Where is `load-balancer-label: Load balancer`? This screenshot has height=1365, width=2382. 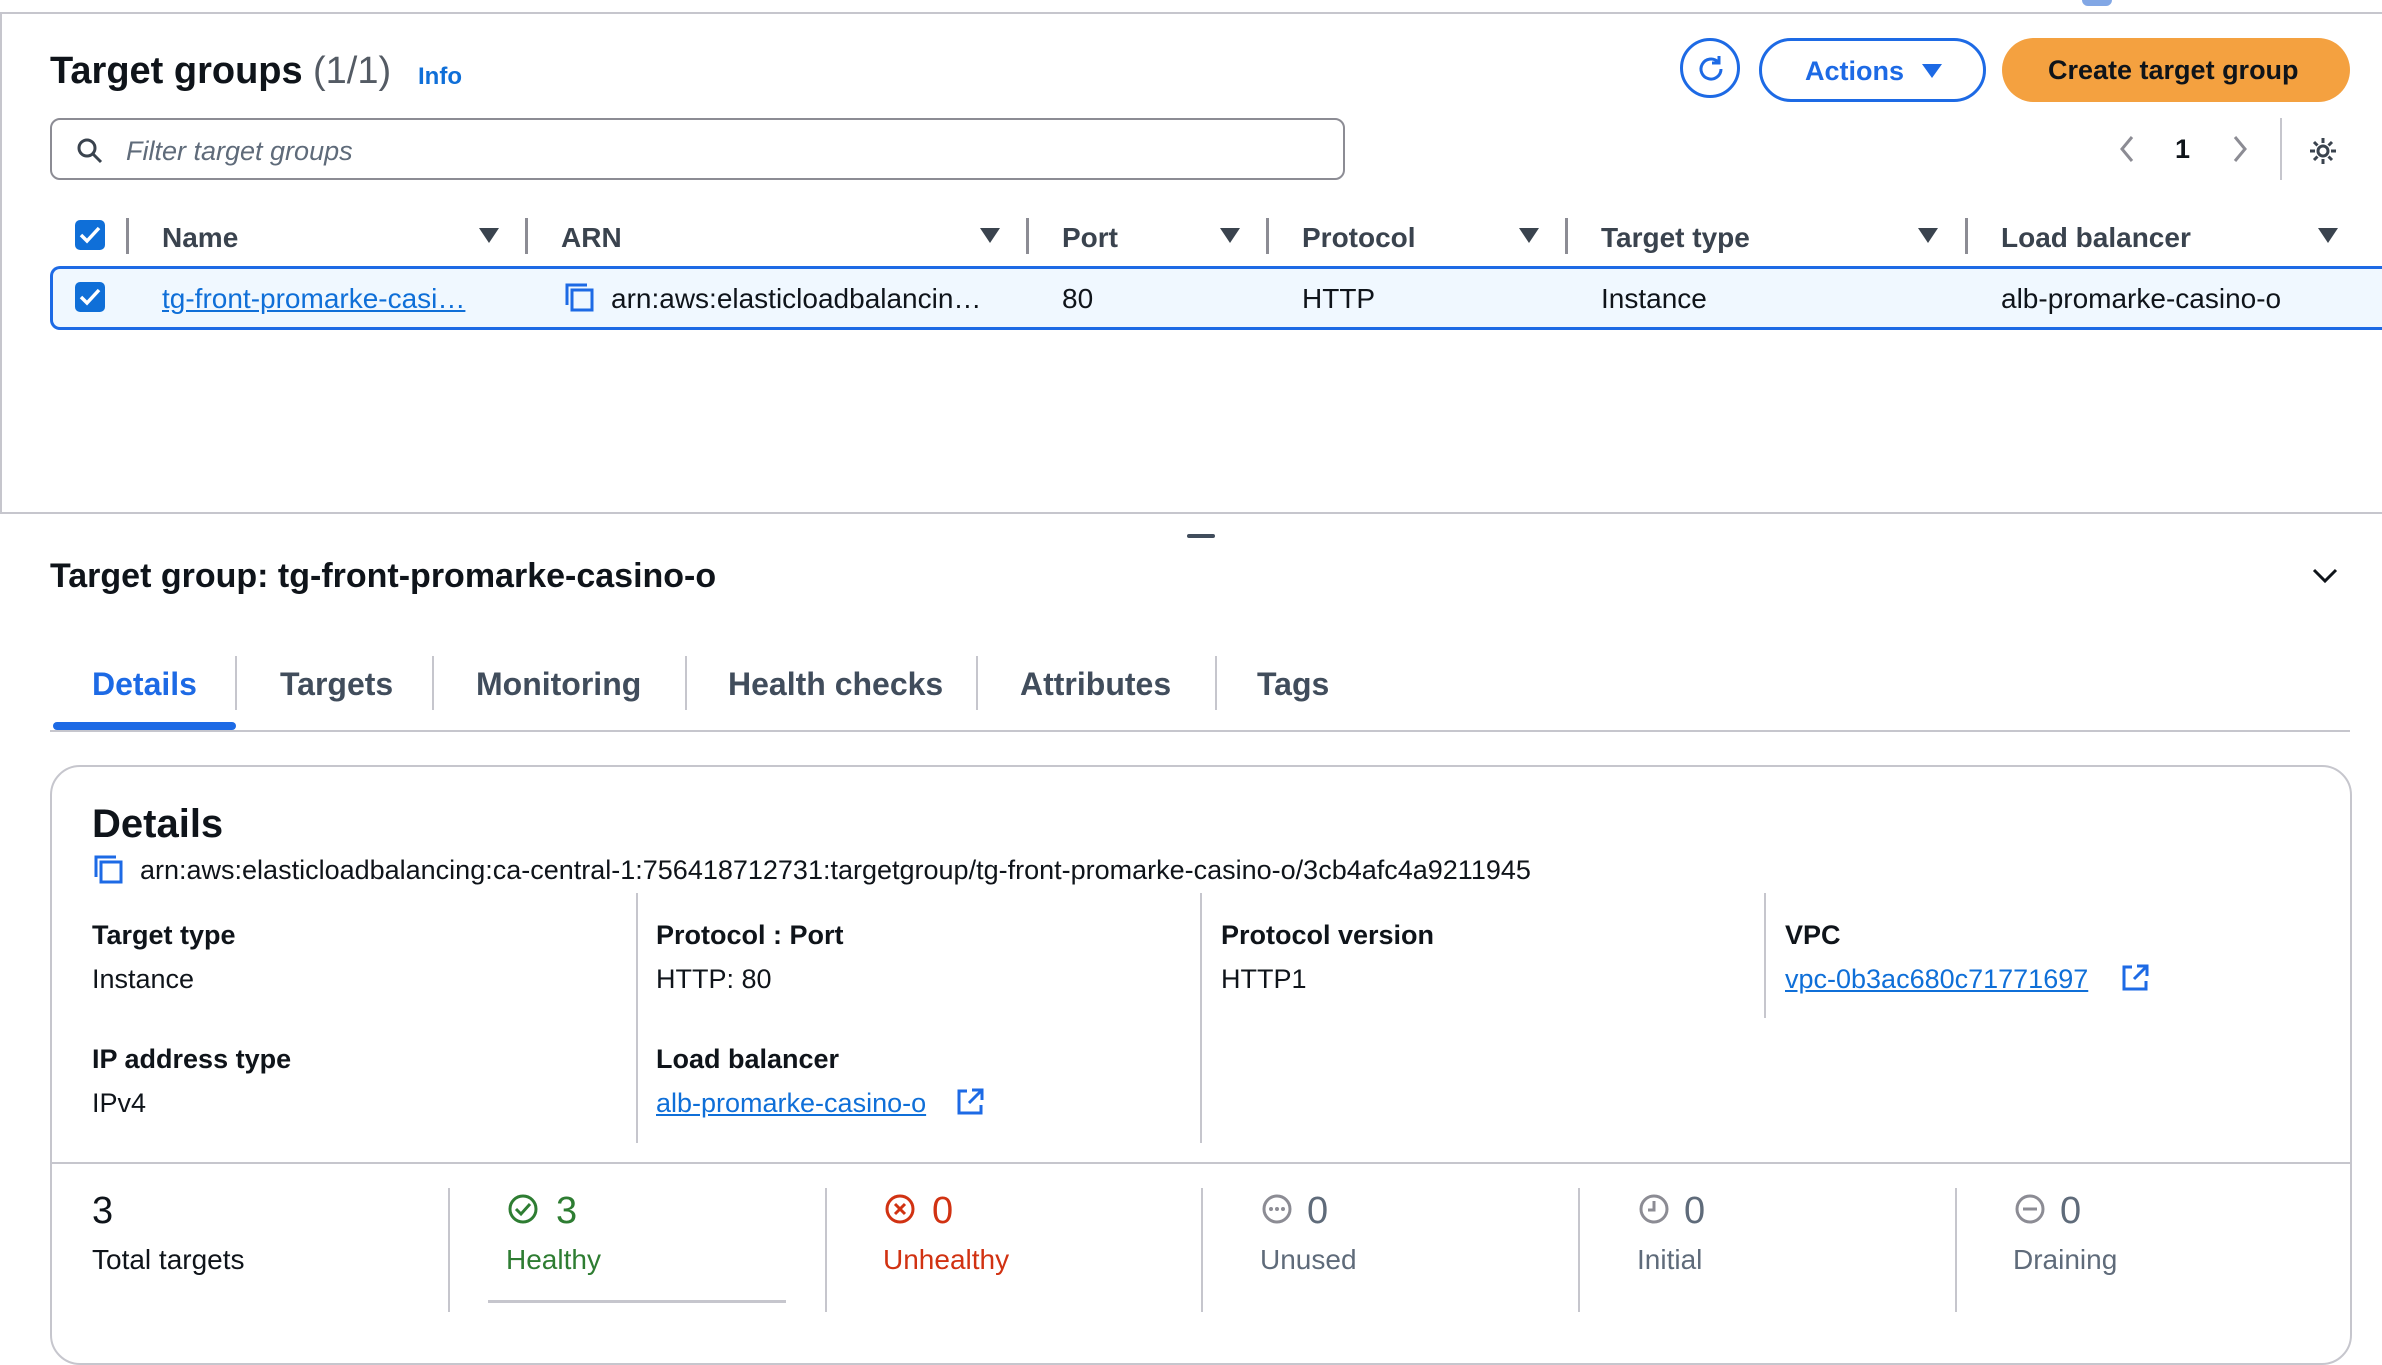 load-balancer-label: Load balancer is located at coordinates (748, 1059).